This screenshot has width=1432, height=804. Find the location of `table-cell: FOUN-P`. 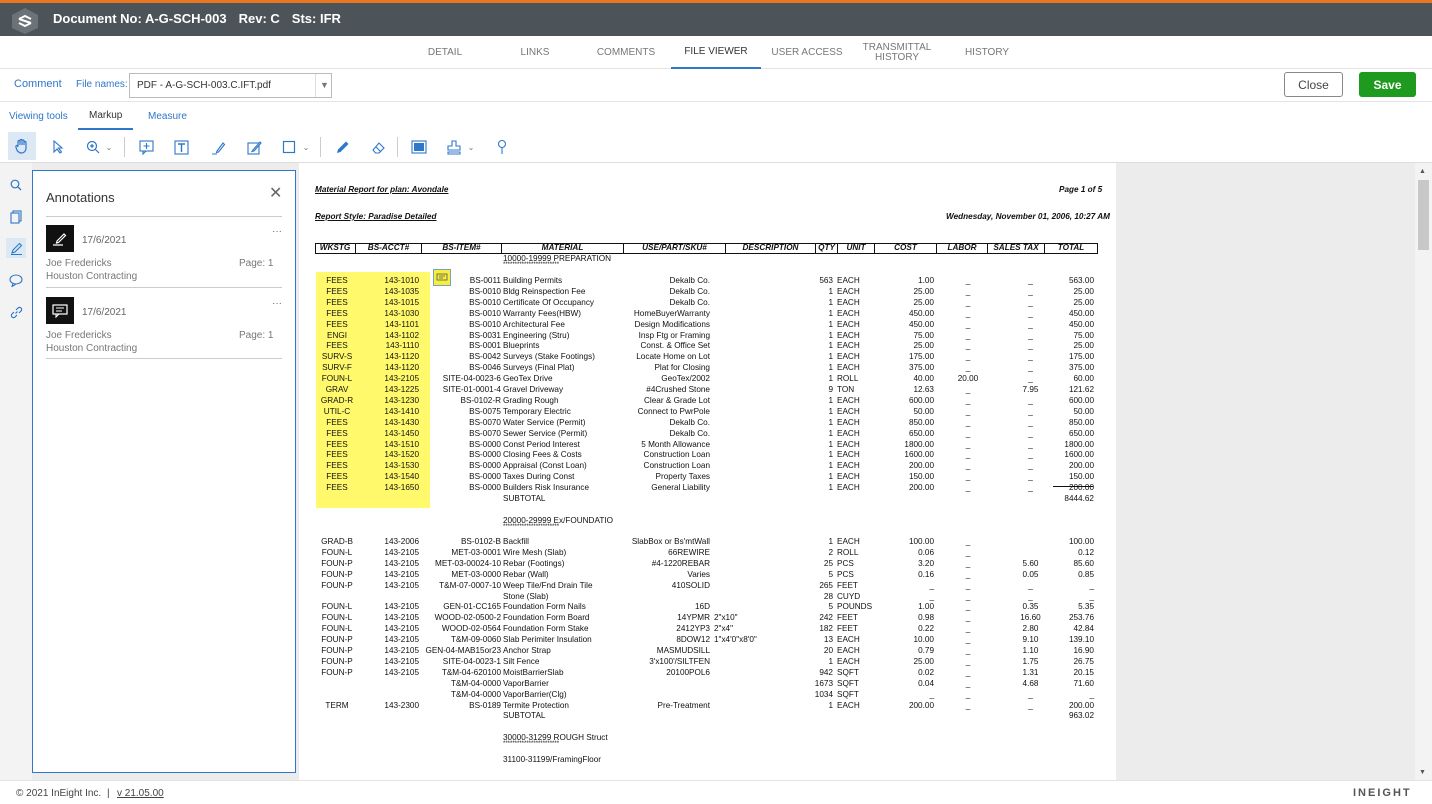

table-cell: FOUN-P is located at coordinates (337, 574).